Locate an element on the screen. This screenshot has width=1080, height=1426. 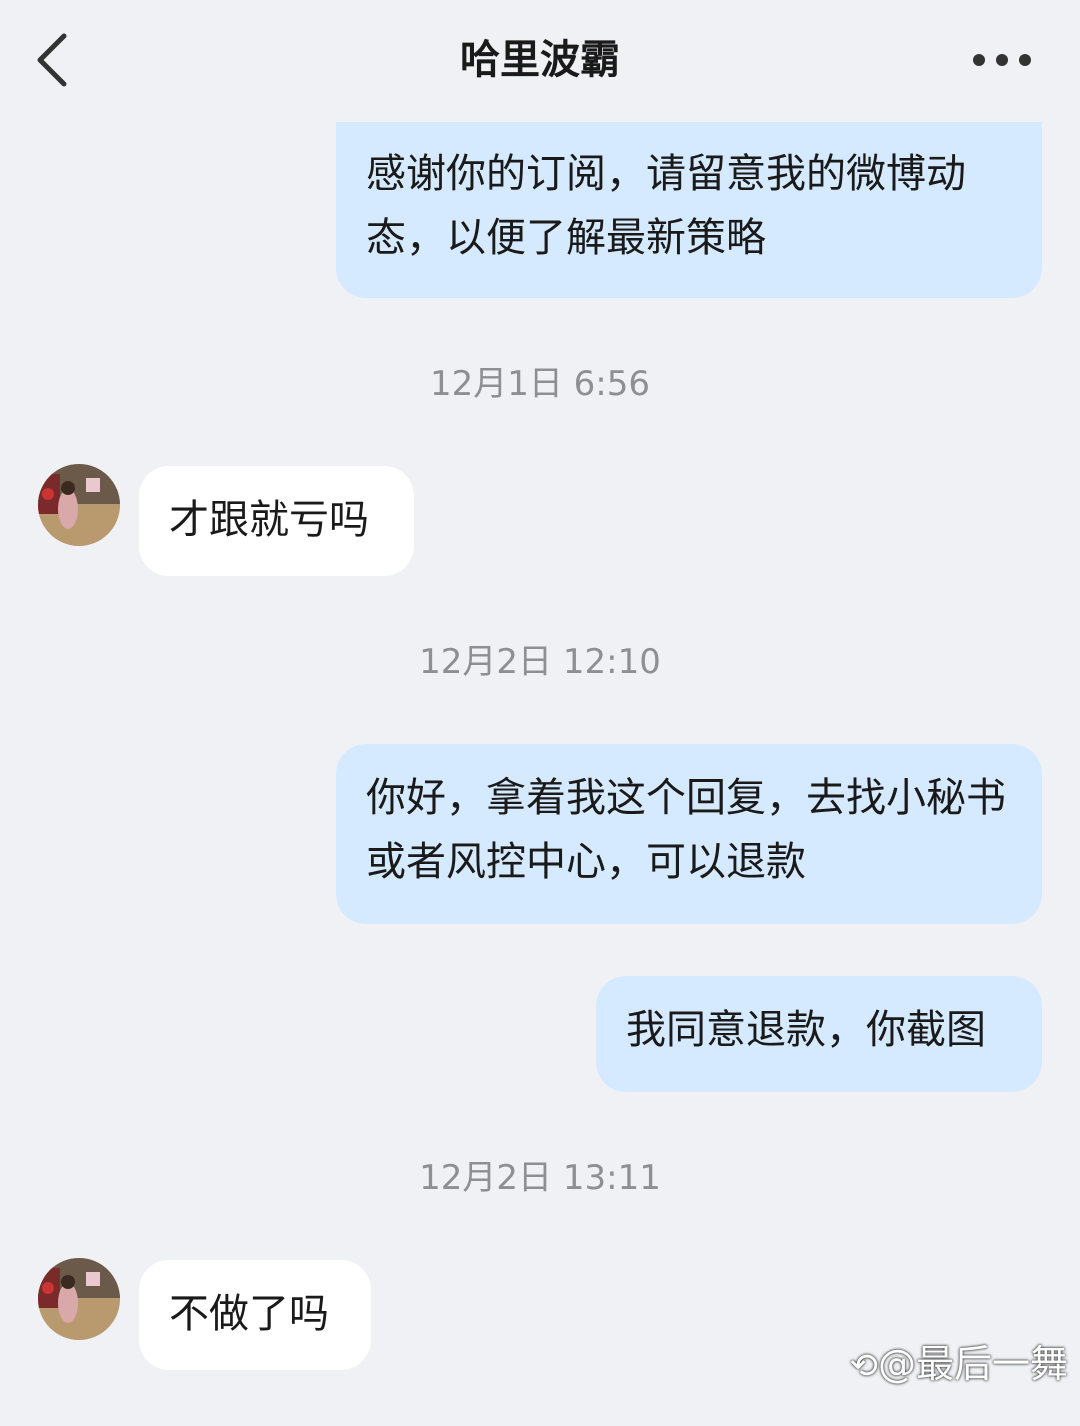
message-bubble-outgoing: 我同意退款，你截图 is located at coordinates (819, 1034).